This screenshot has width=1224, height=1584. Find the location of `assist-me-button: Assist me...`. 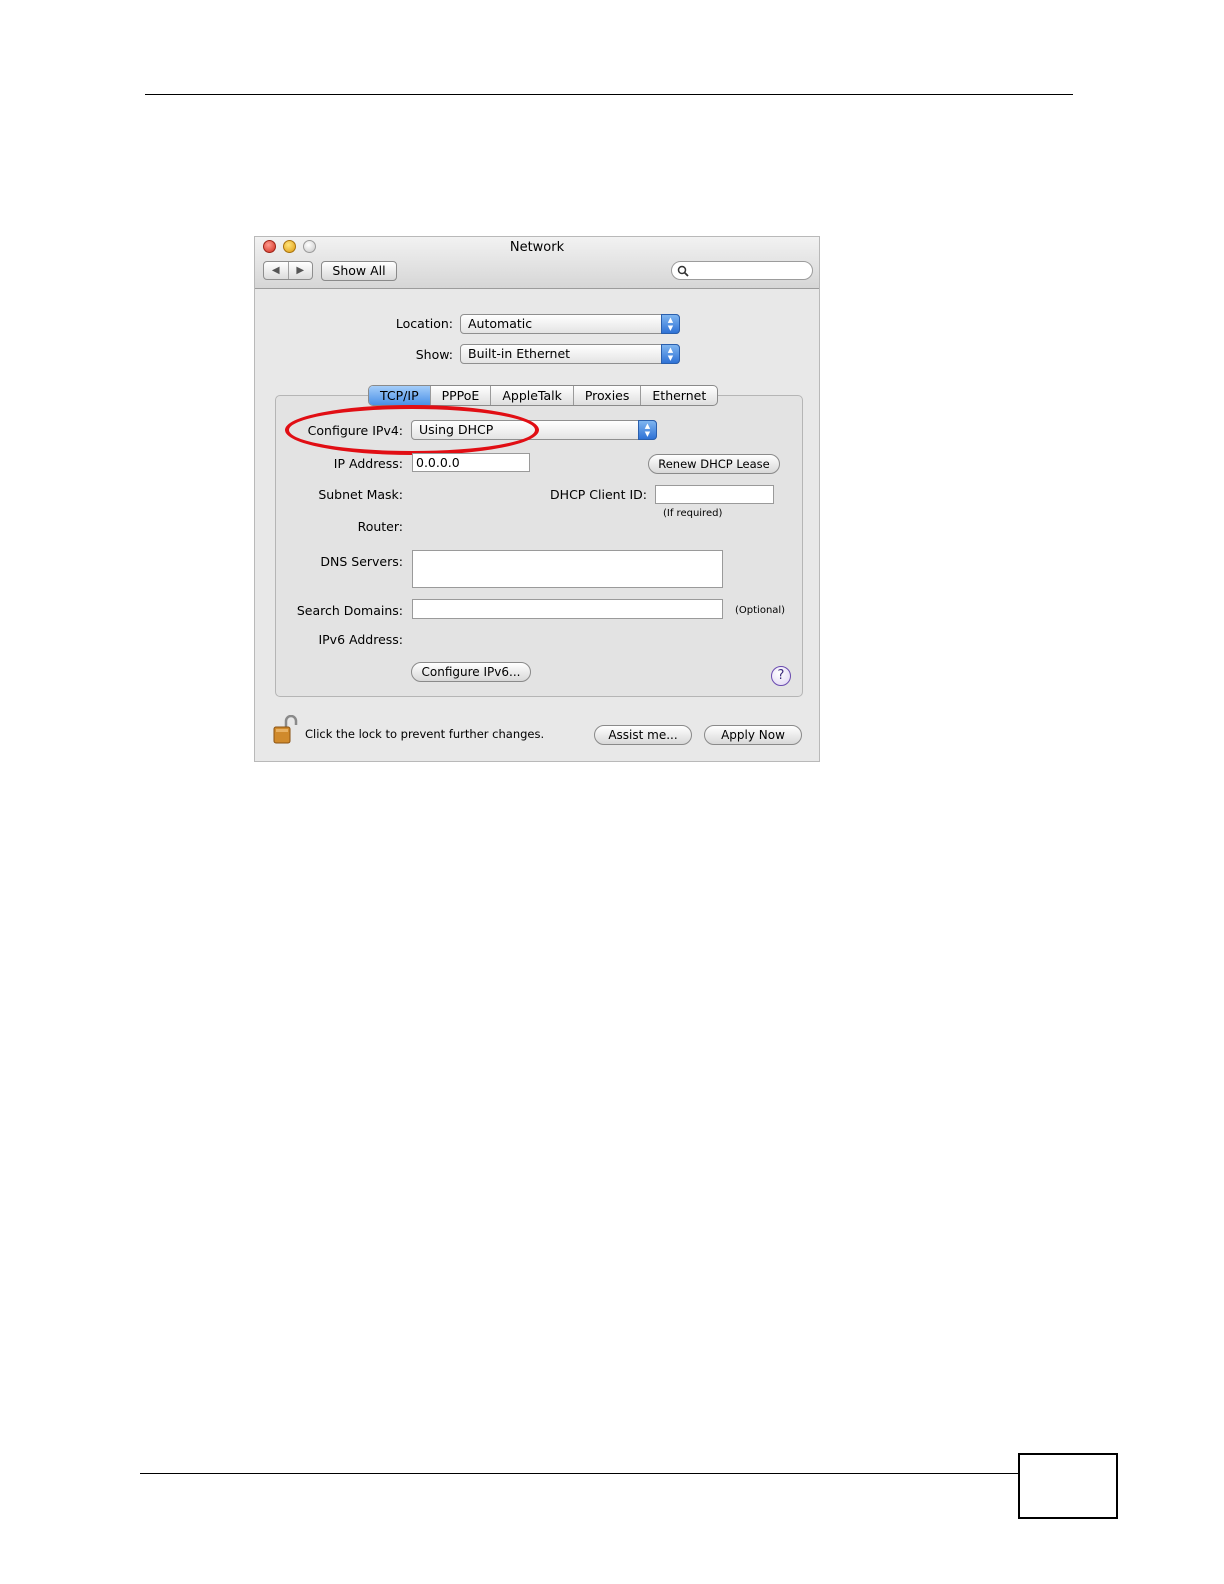

assist-me-button: Assist me... is located at coordinates (643, 735).